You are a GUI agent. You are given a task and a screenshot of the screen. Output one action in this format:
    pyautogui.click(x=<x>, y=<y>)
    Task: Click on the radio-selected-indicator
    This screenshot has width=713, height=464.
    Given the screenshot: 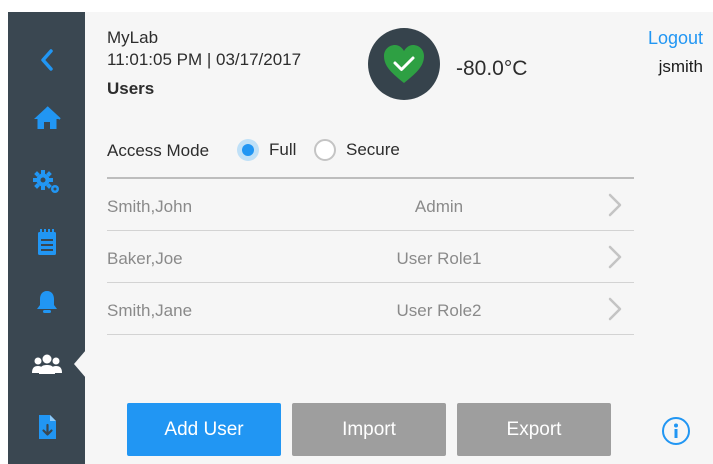 What is the action you would take?
    pyautogui.click(x=248, y=150)
    